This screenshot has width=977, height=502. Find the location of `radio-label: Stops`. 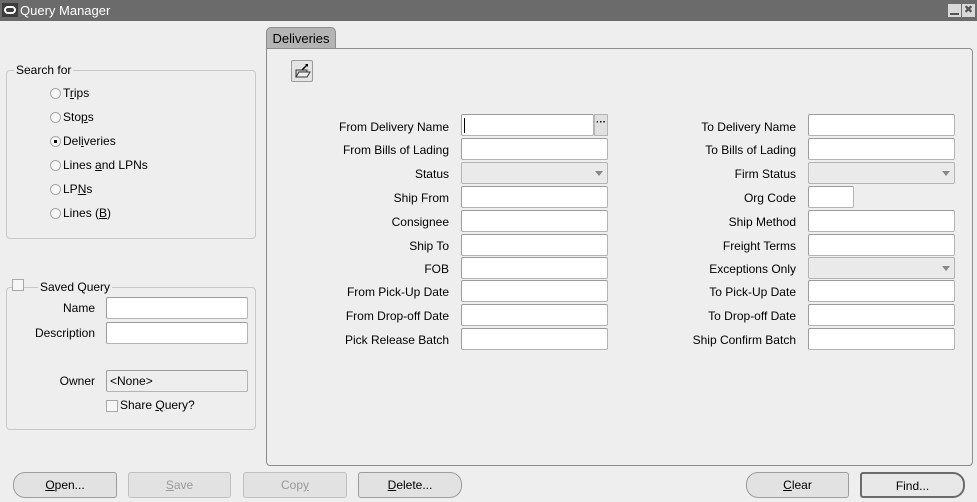

radio-label: Stops is located at coordinates (78, 117).